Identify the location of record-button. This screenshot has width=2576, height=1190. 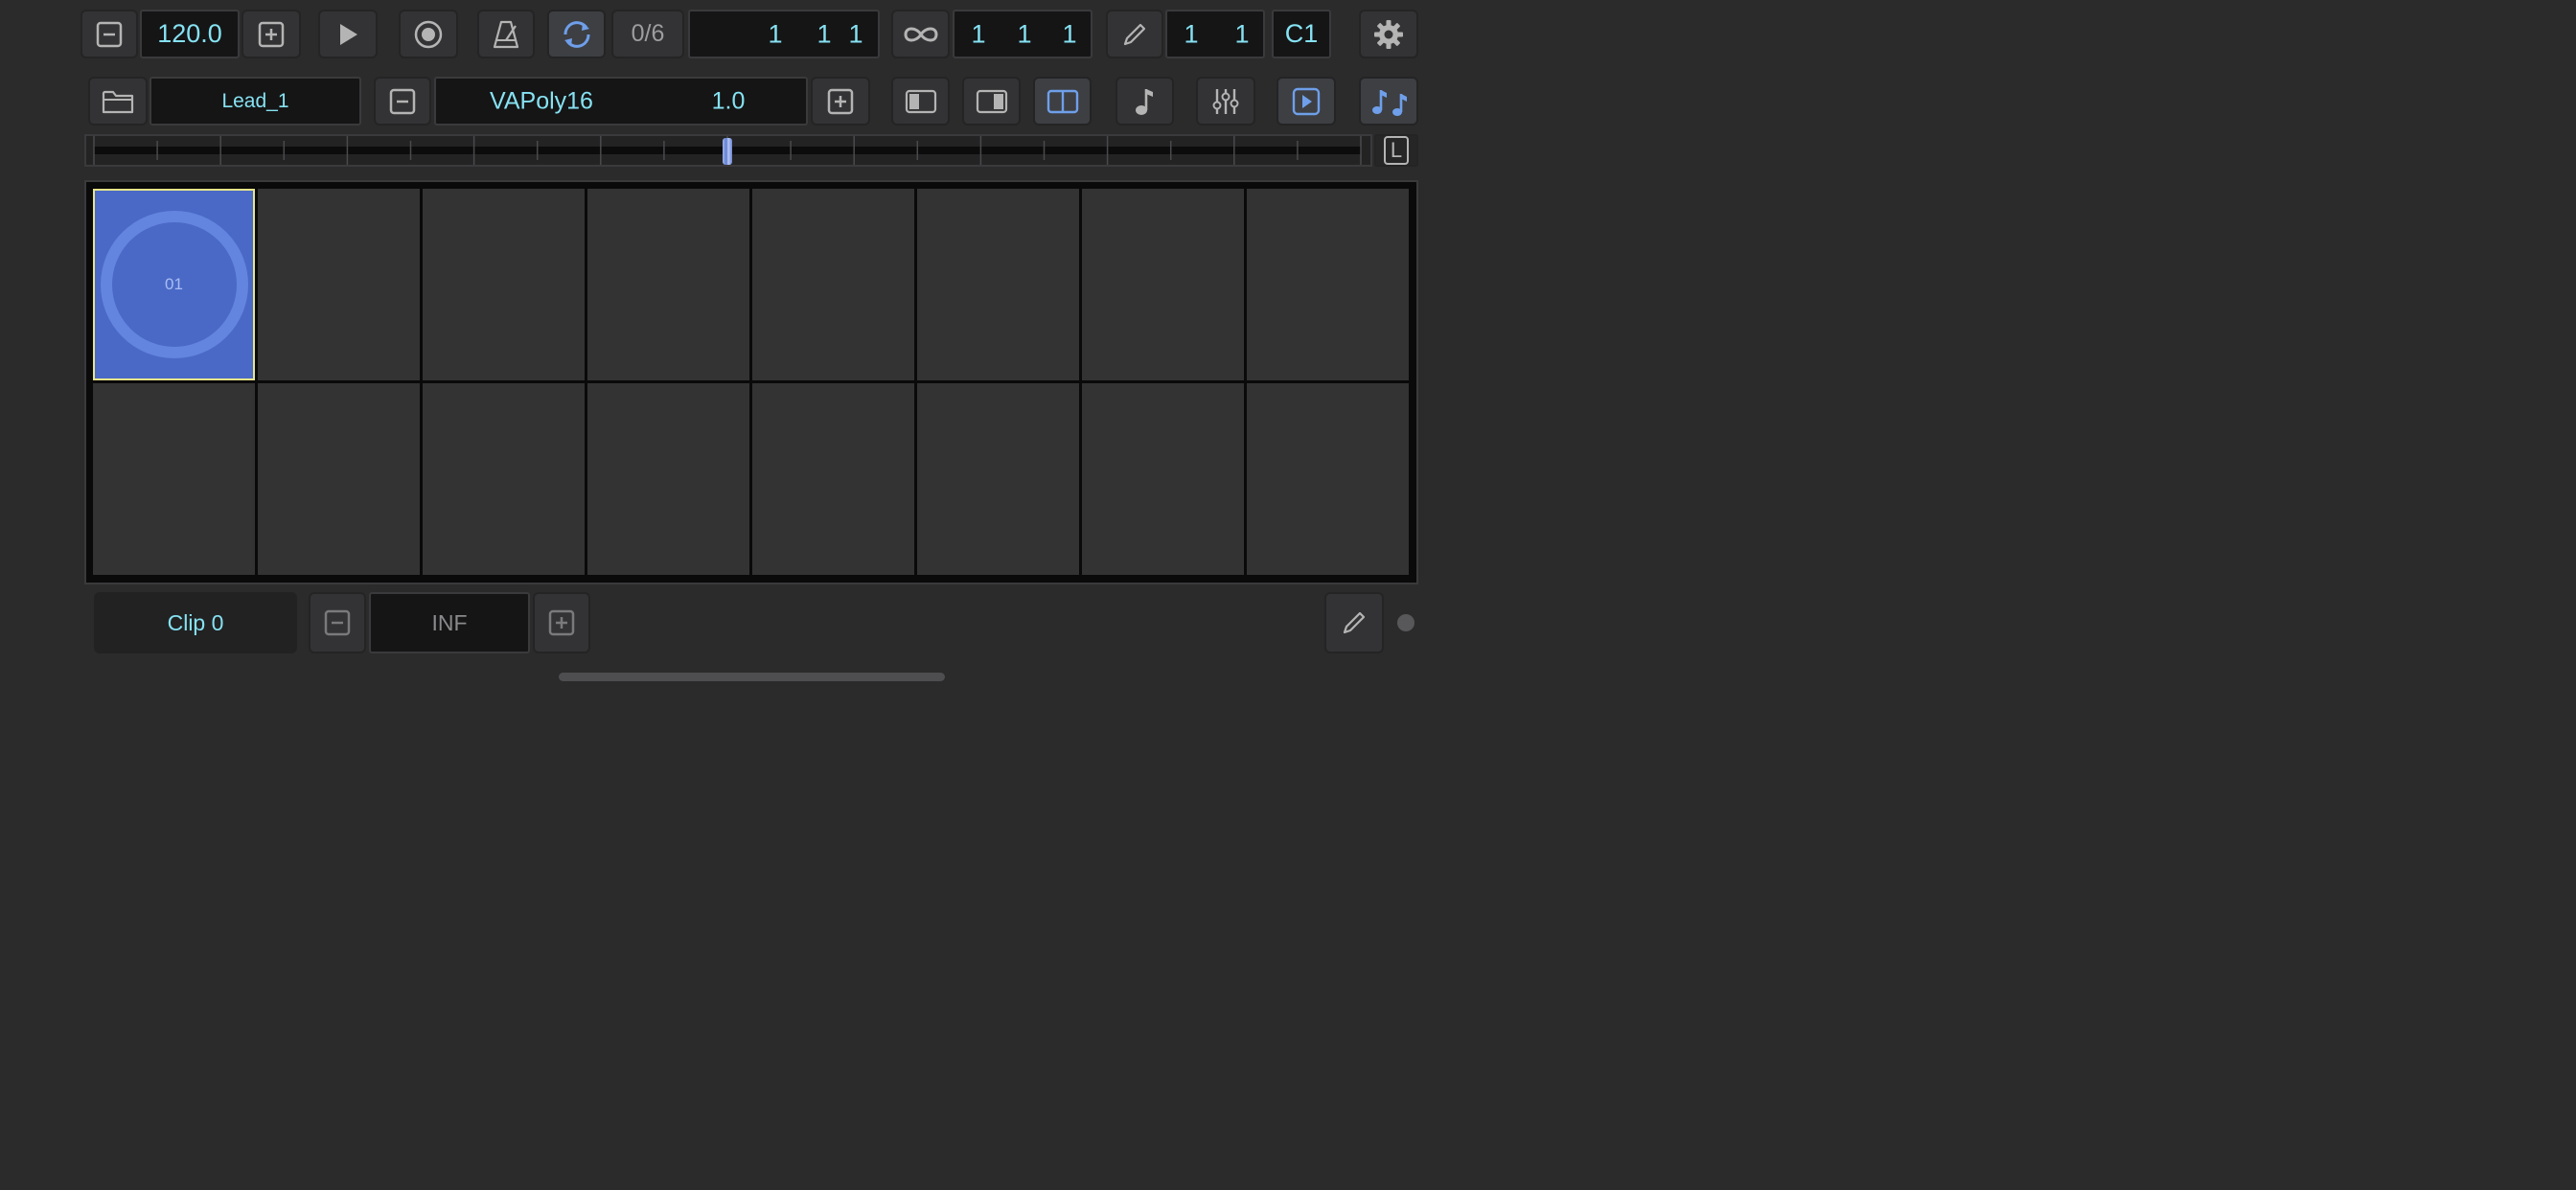
(428, 34).